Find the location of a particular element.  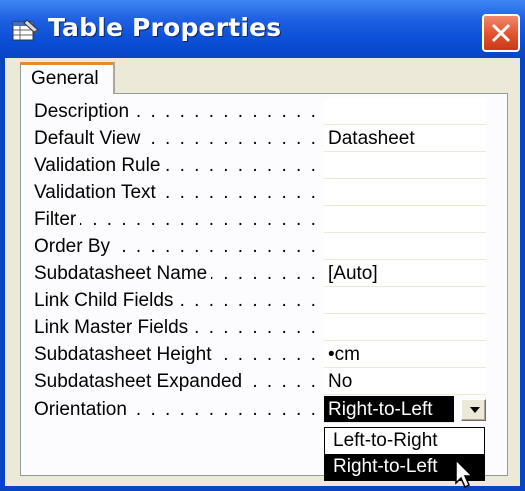

property-value-link-child-fields is located at coordinates (405, 300).